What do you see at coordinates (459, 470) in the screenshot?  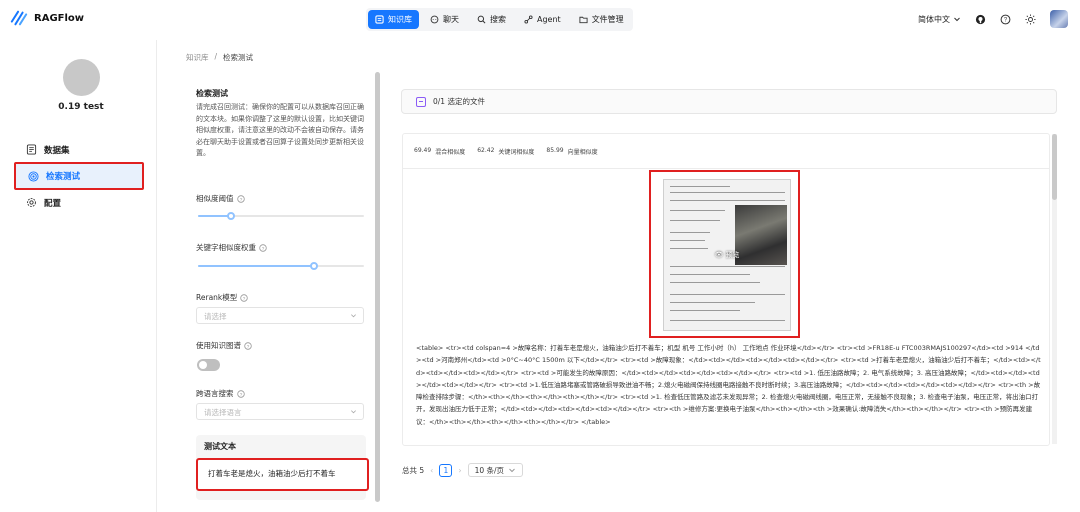 I see `next-page-button: ›` at bounding box center [459, 470].